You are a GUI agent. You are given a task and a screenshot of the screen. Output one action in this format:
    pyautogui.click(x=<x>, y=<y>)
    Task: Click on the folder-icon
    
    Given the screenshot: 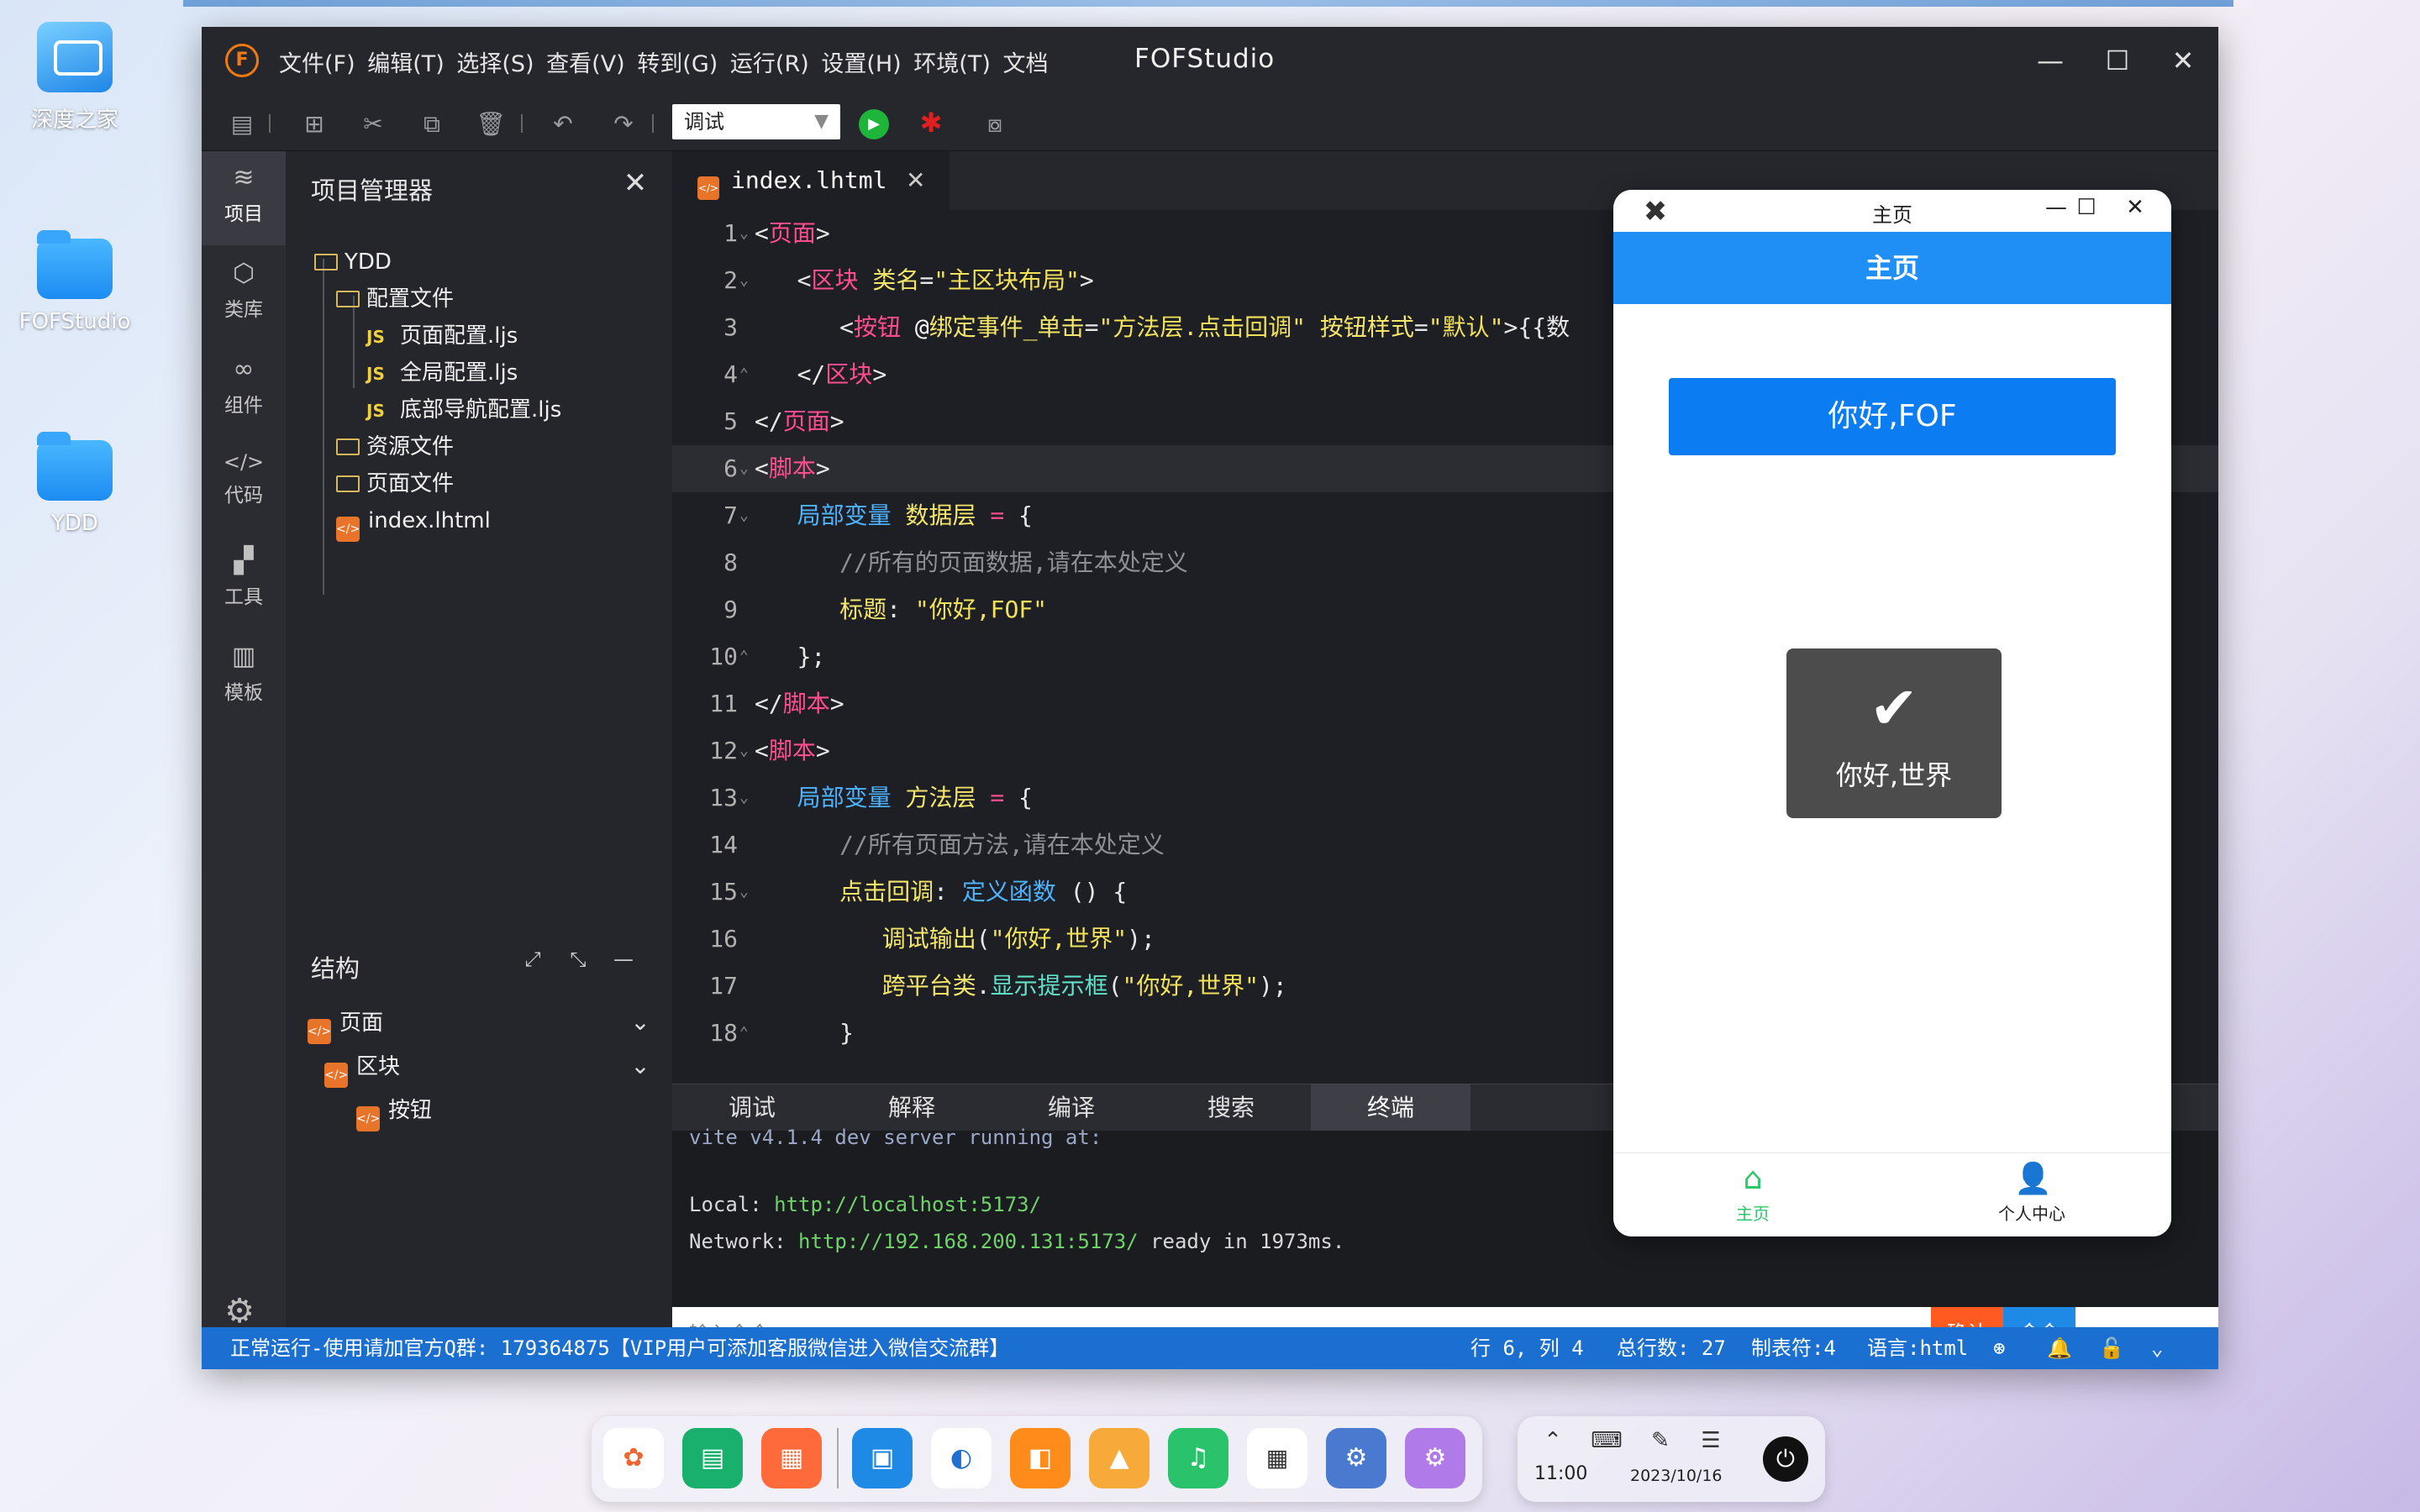 What is the action you would take?
    pyautogui.click(x=348, y=446)
    